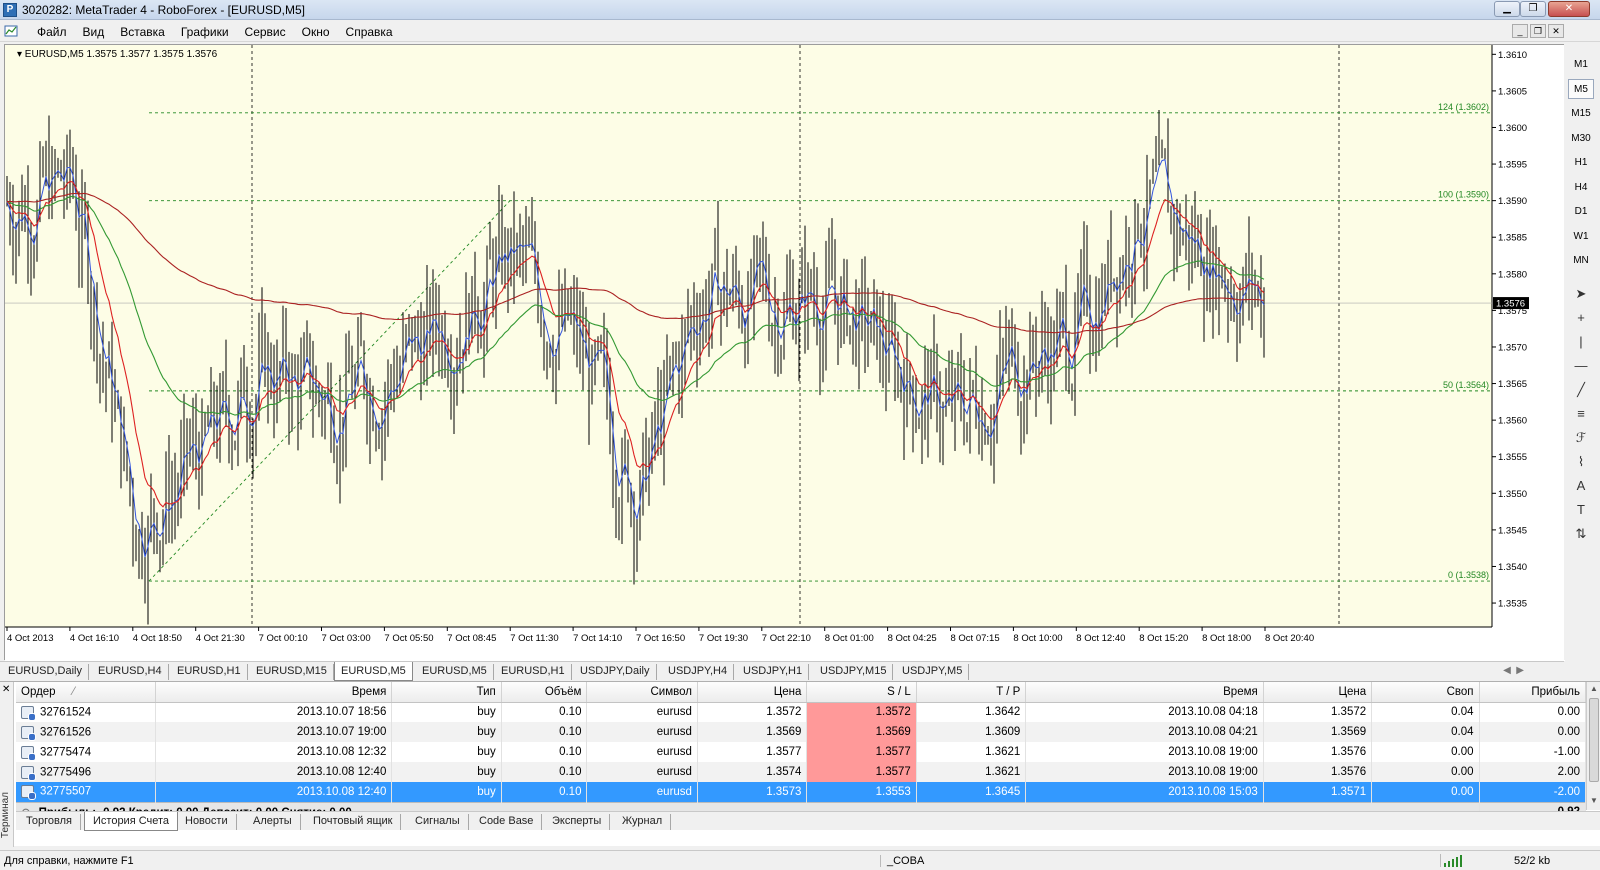  What do you see at coordinates (5, 815) in the screenshot?
I see `terminal-label: Терминал` at bounding box center [5, 815].